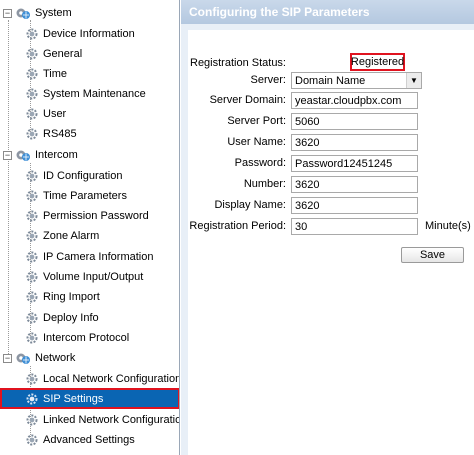 The image size is (474, 455). What do you see at coordinates (354, 163) in the screenshot?
I see `password-input` at bounding box center [354, 163].